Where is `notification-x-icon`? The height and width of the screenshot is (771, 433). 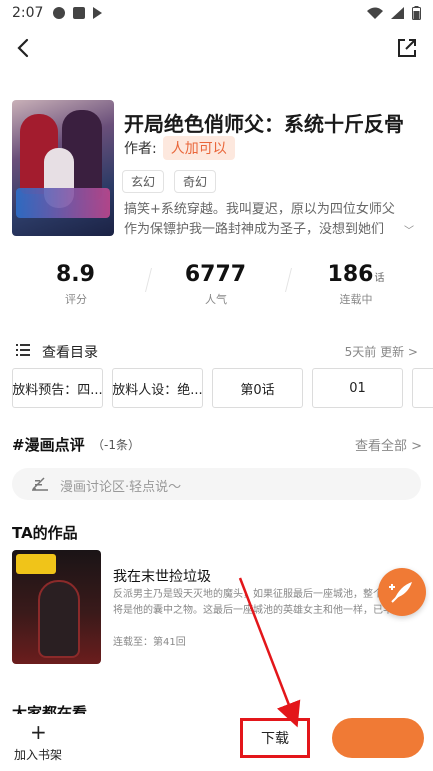 notification-x-icon is located at coordinates (59, 13).